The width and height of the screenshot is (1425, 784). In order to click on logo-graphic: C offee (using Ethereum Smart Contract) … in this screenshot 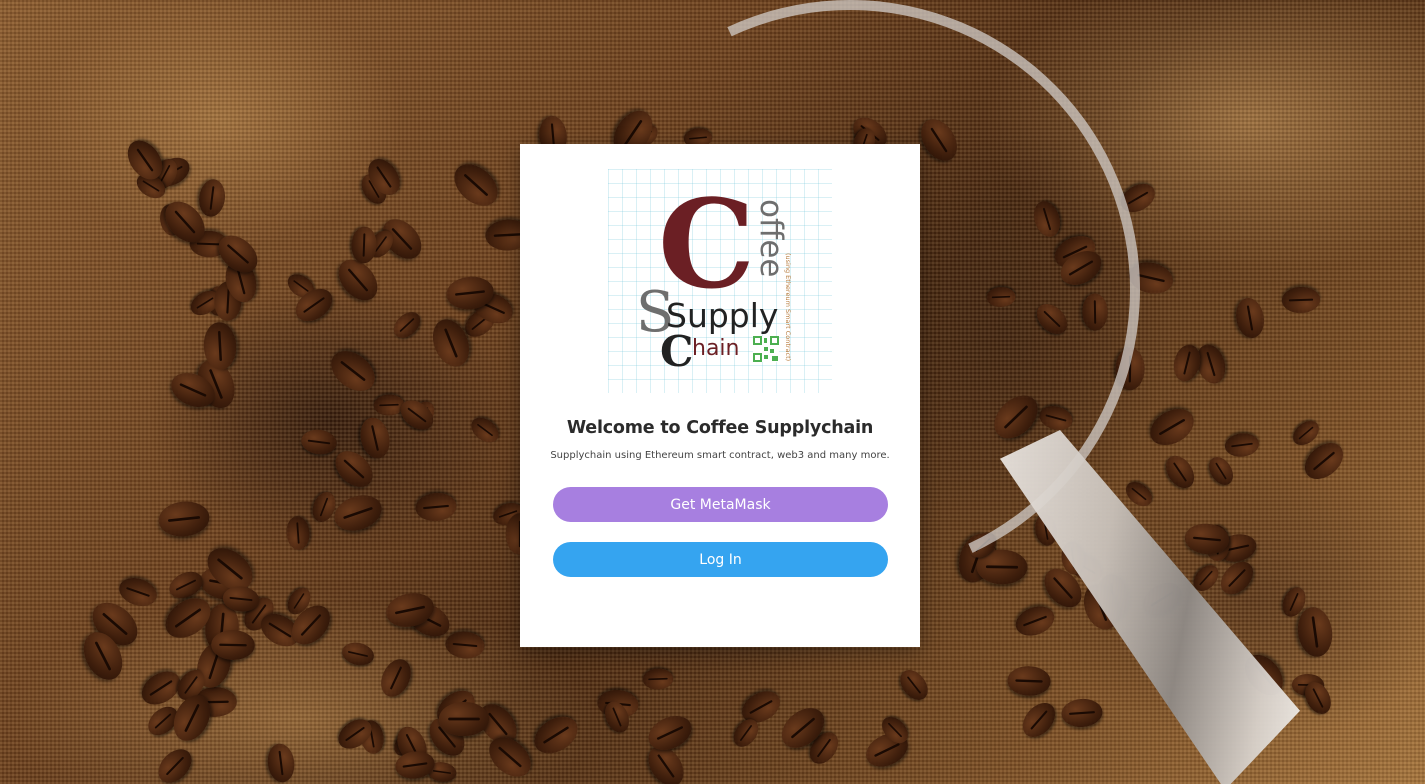, I will do `click(714, 274)`.